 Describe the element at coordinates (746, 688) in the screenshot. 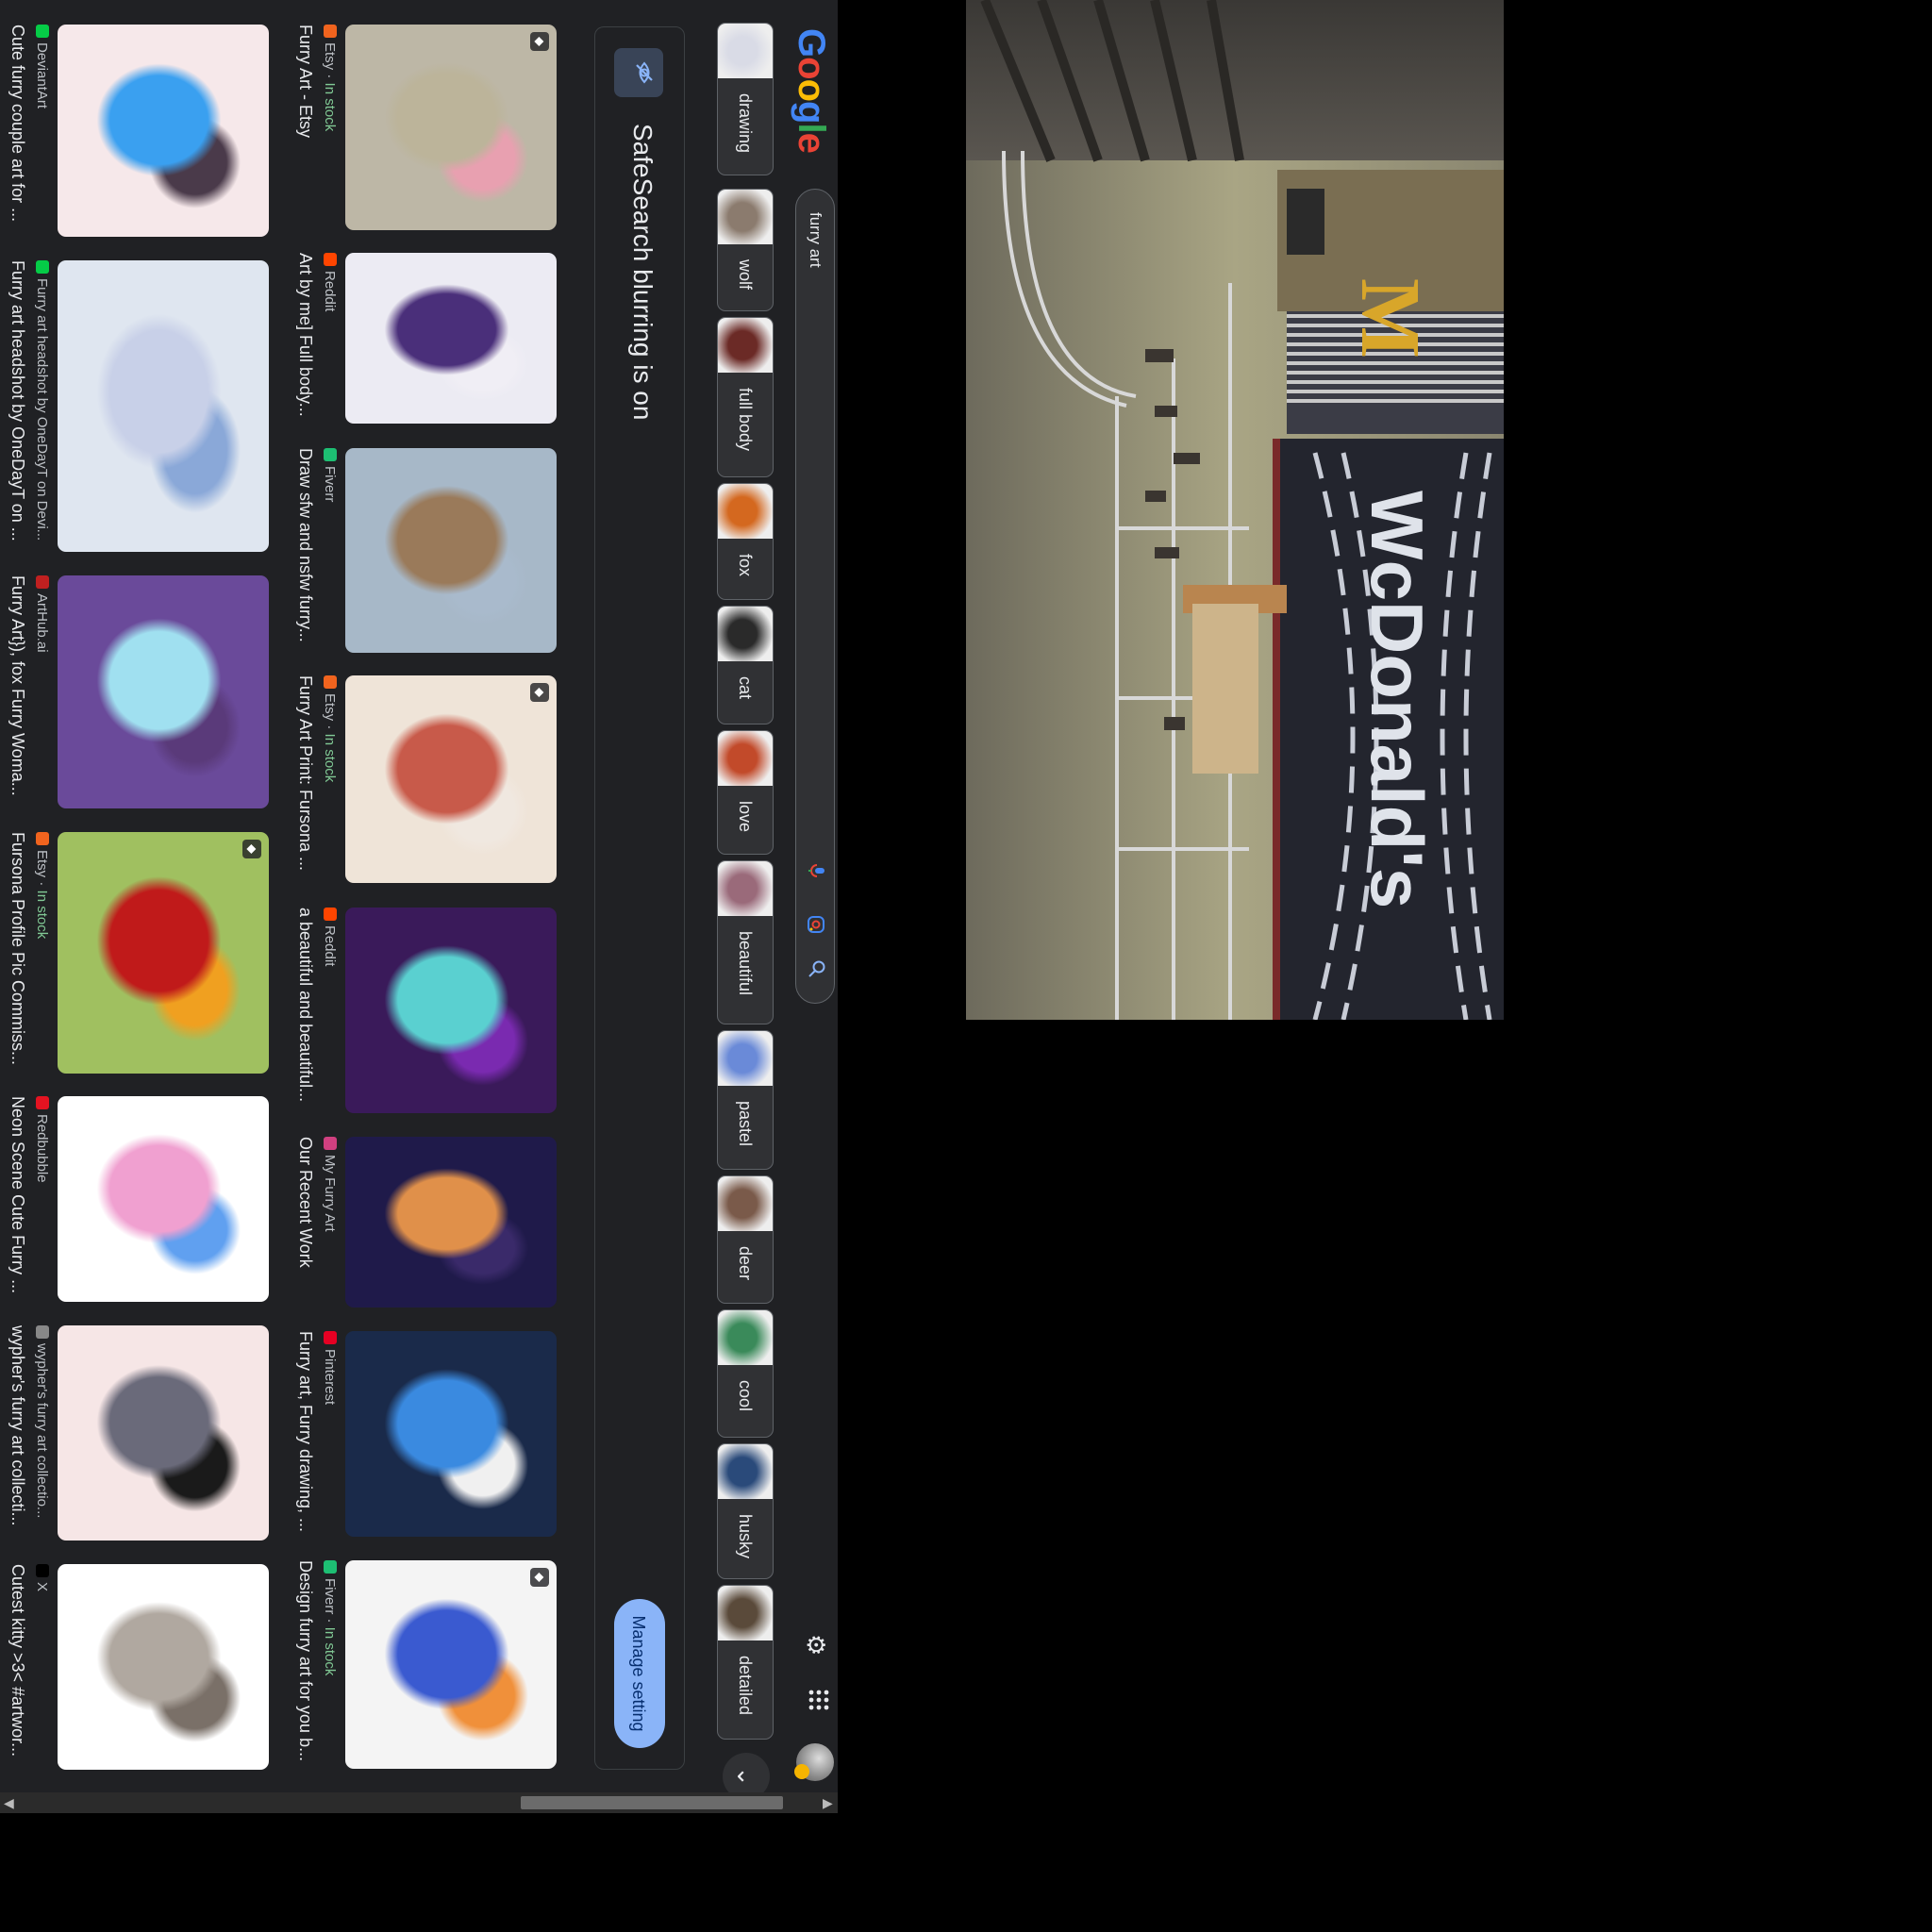

I see `chip-label: cat` at that location.